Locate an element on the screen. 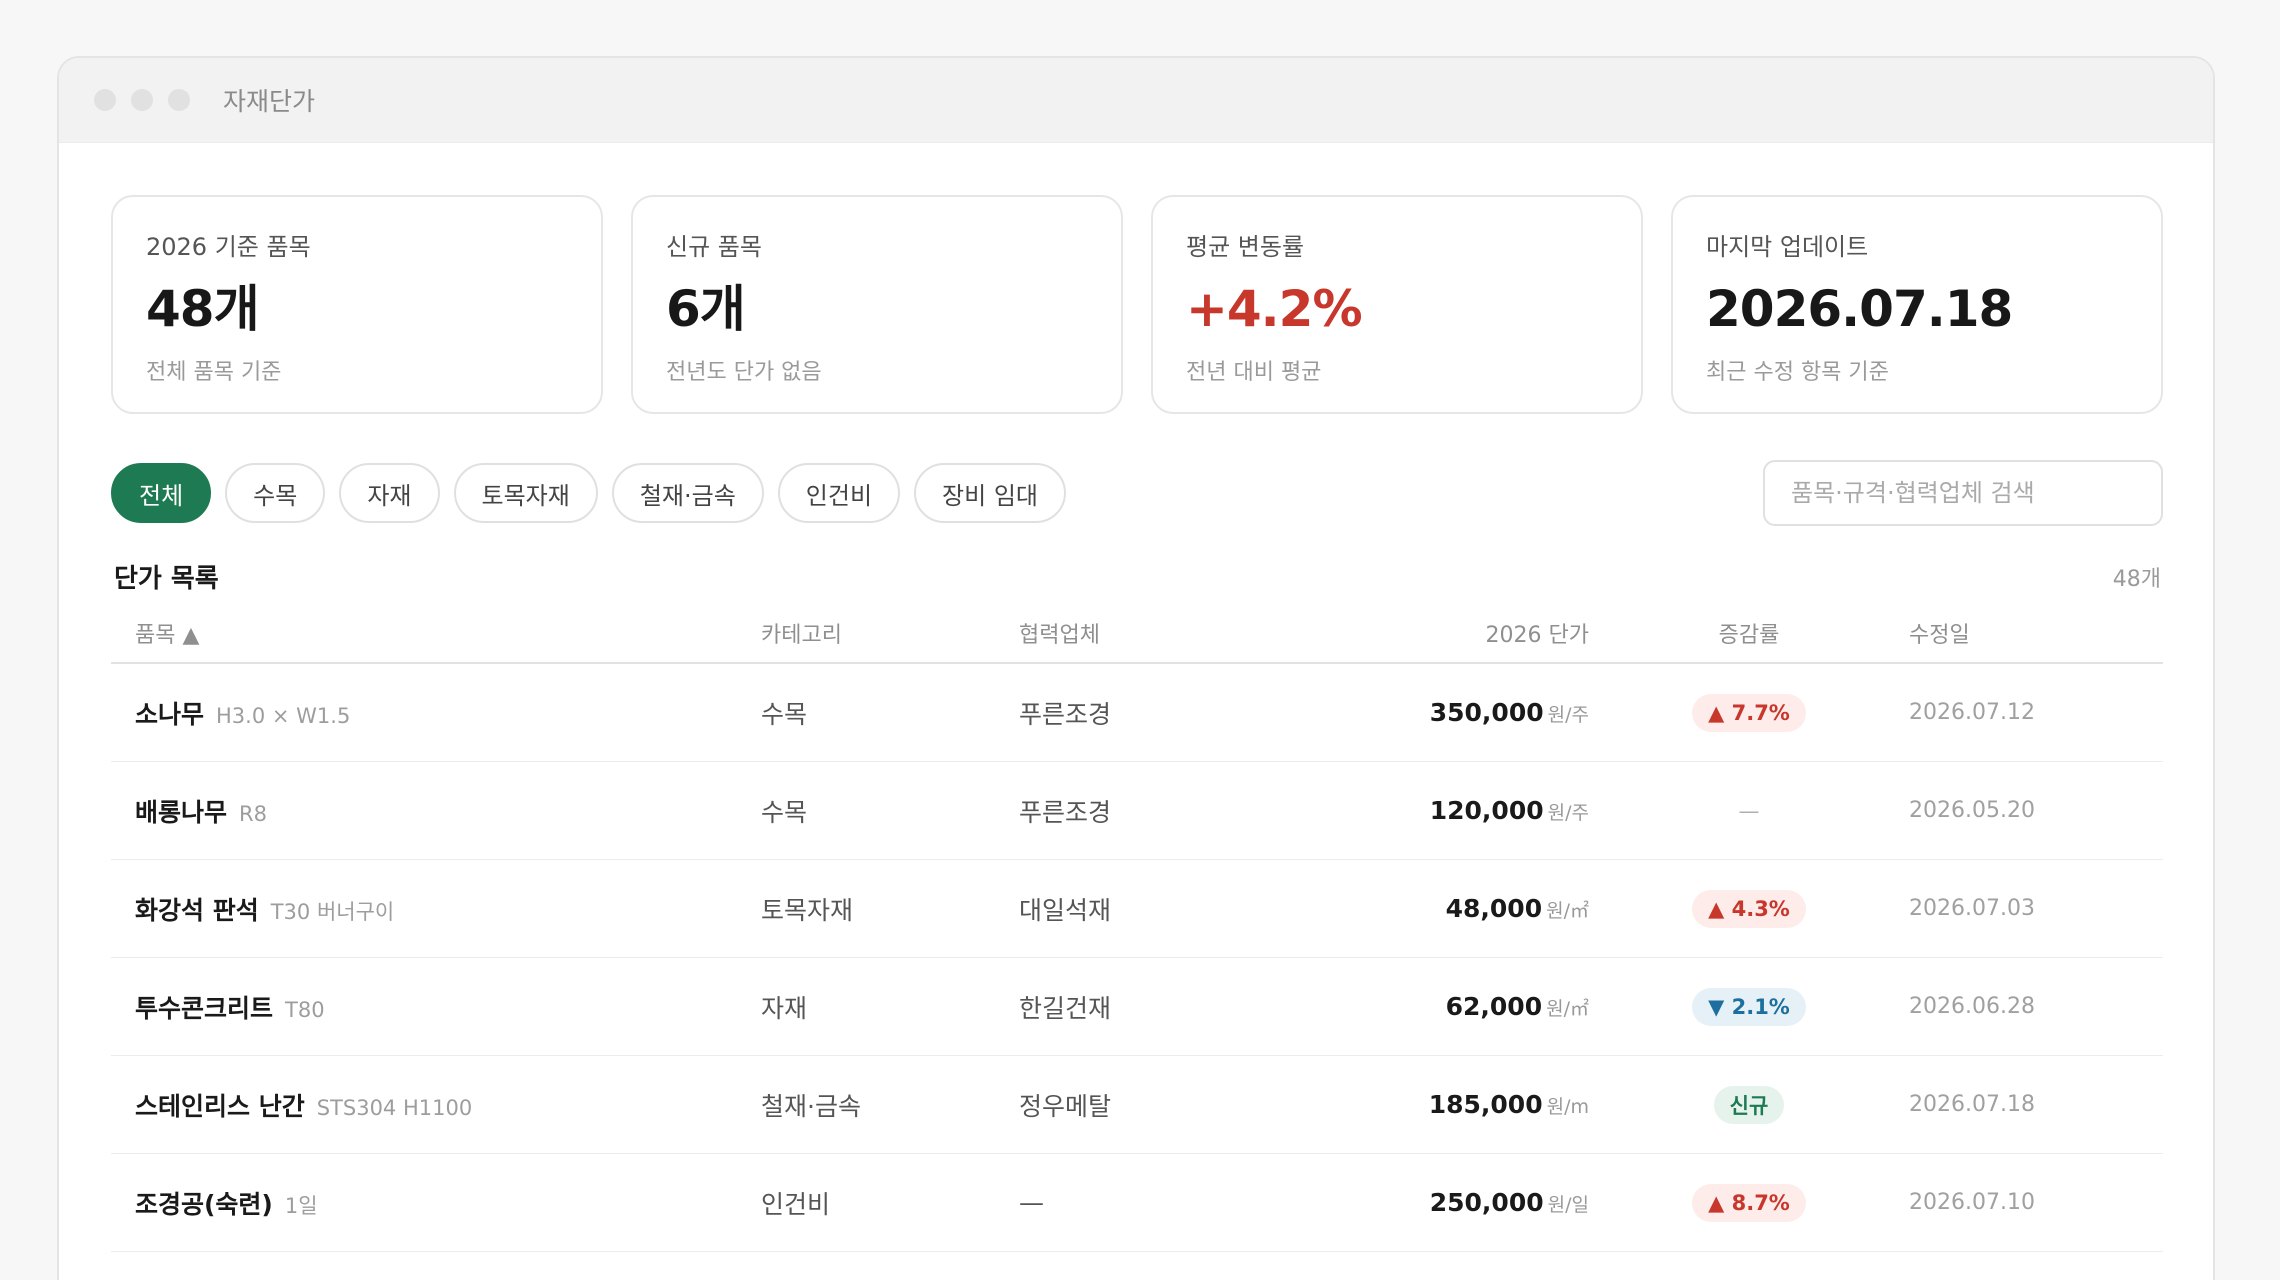 This screenshot has height=1280, width=2280. item-date: 2026.07.18 is located at coordinates (1972, 1104).